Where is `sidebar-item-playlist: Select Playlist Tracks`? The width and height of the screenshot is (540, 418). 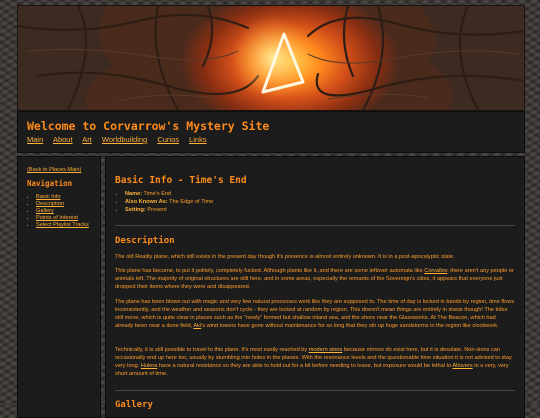 sidebar-item-playlist: Select Playlist Tracks is located at coordinates (62, 225).